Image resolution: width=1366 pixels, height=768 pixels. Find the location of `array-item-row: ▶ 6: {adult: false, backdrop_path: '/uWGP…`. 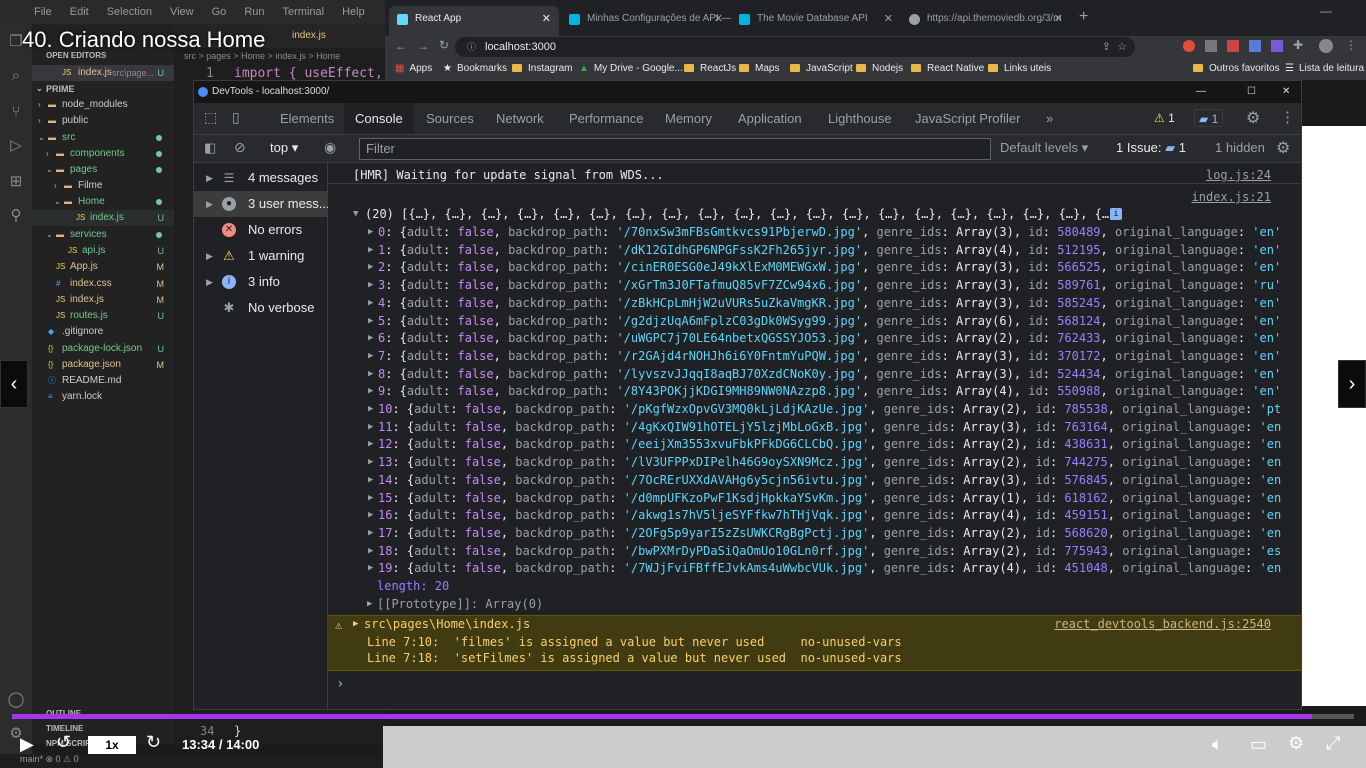

array-item-row: ▶ 6: {adult: false, backdrop_path: '/uWGP… is located at coordinates (814, 338).